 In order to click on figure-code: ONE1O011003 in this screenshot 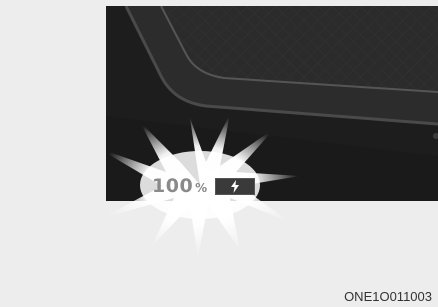, I will do `click(388, 296)`.